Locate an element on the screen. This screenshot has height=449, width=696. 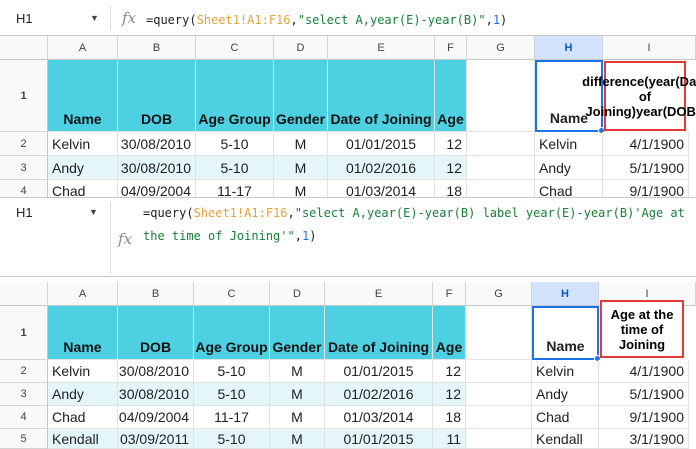
query-result-value: 3/1/1900 is located at coordinates (644, 439).